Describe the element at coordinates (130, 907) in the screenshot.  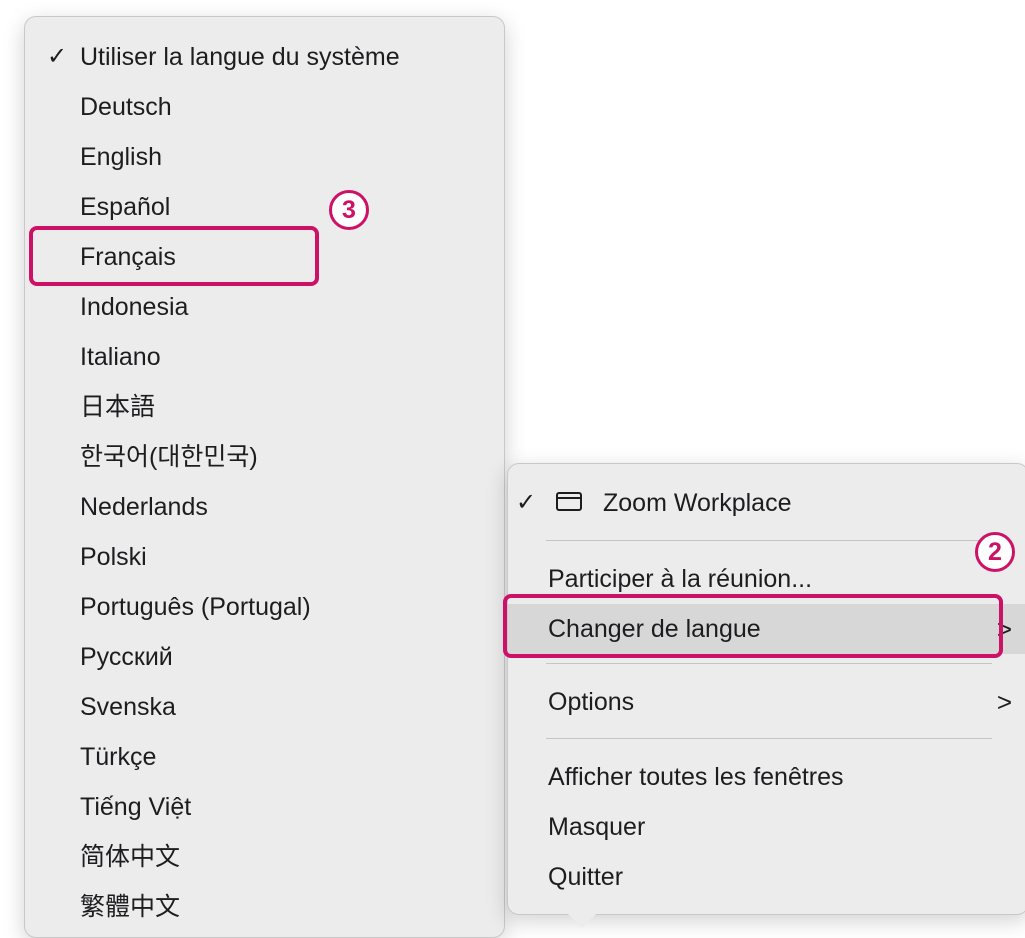
I see `menu-item-label: 繁體中文` at that location.